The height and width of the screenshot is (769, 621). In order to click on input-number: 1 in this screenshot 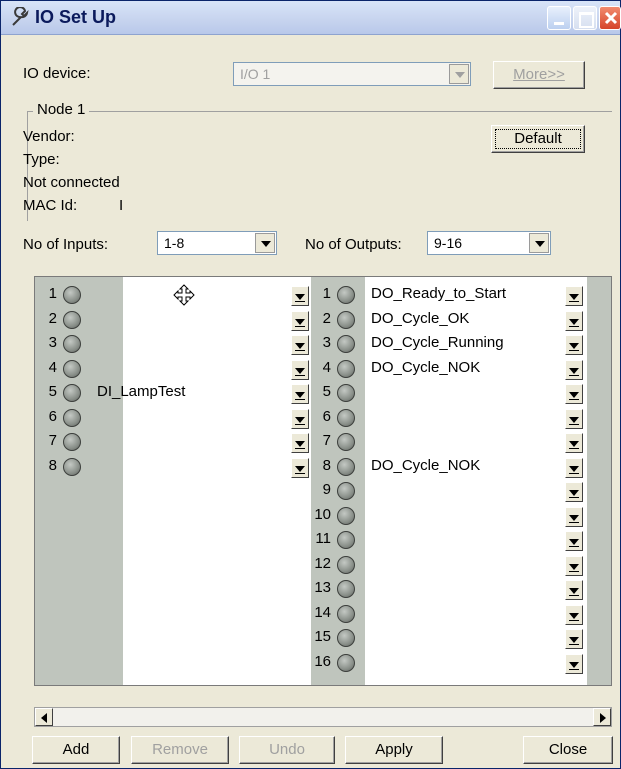, I will do `click(52, 293)`.